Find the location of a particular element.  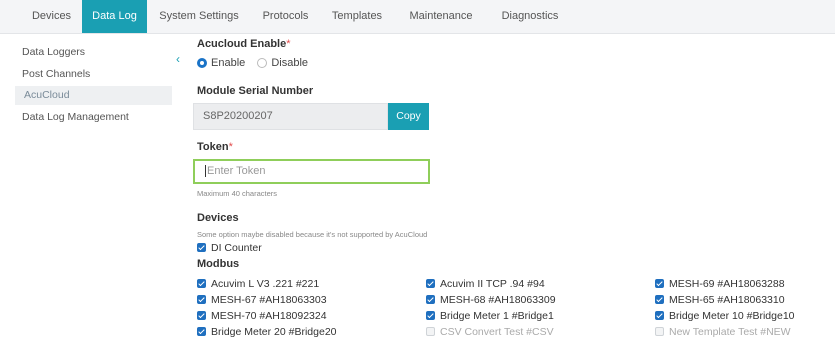

devices-label: Devices is located at coordinates (218, 218).